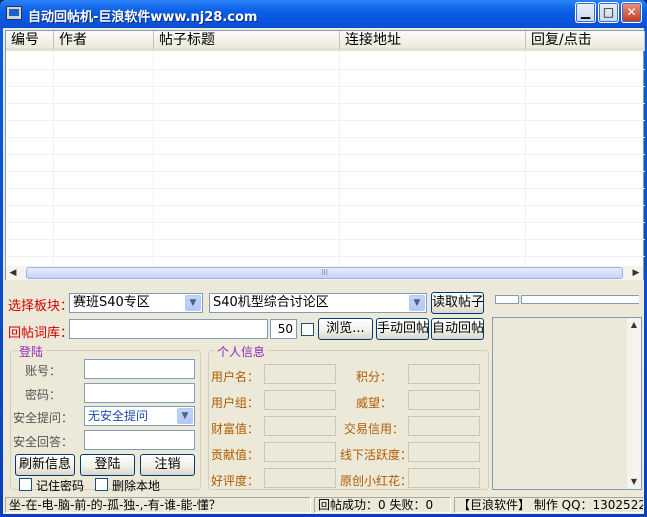 This screenshot has width=647, height=517. What do you see at coordinates (376, 481) in the screenshot?
I see `original-flowers-label: 原创小红花：` at bounding box center [376, 481].